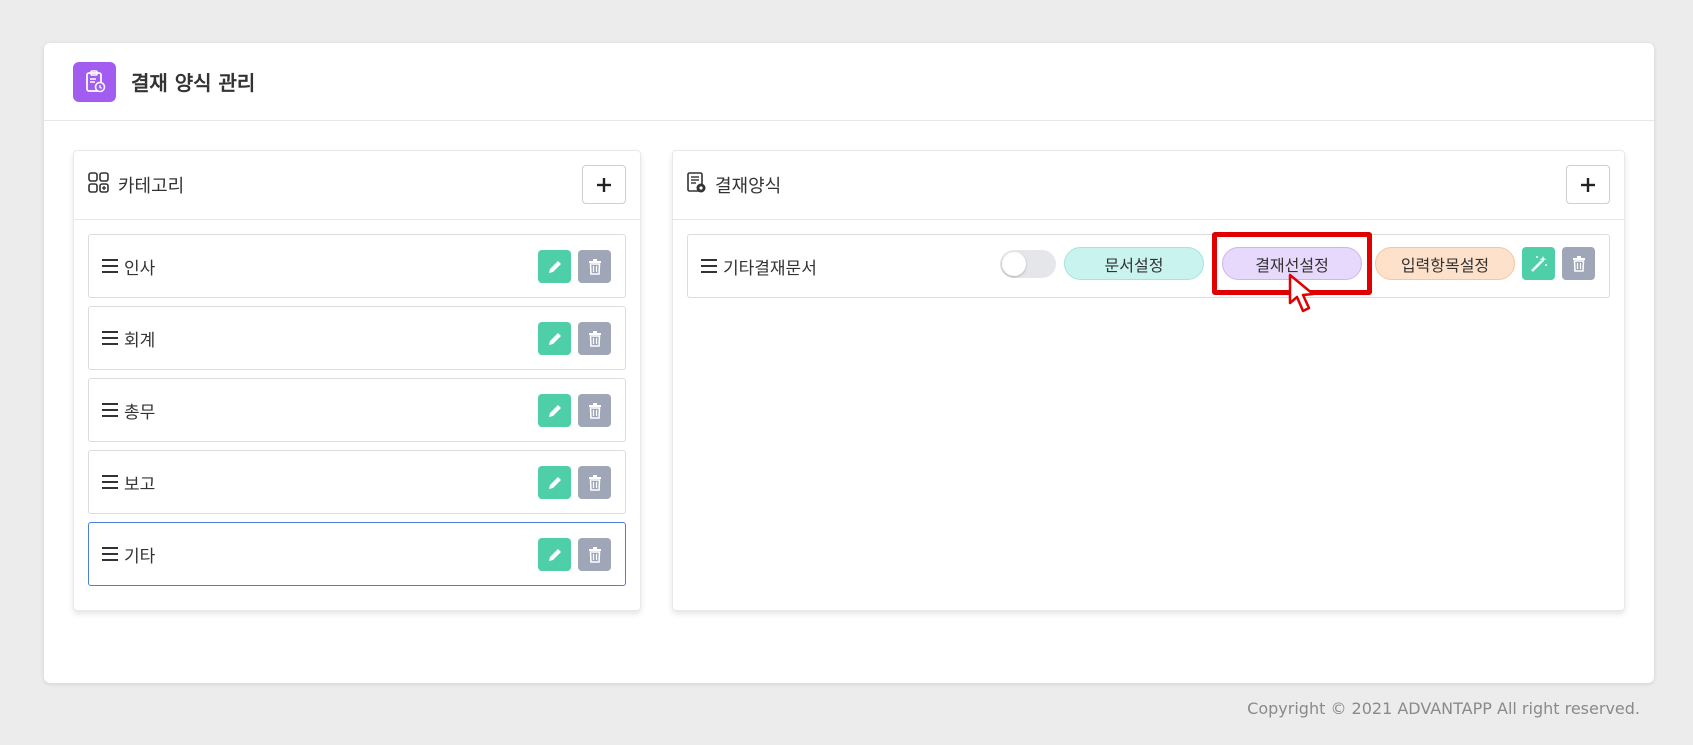  What do you see at coordinates (357, 482) in the screenshot?
I see `category-item-3: 보고` at bounding box center [357, 482].